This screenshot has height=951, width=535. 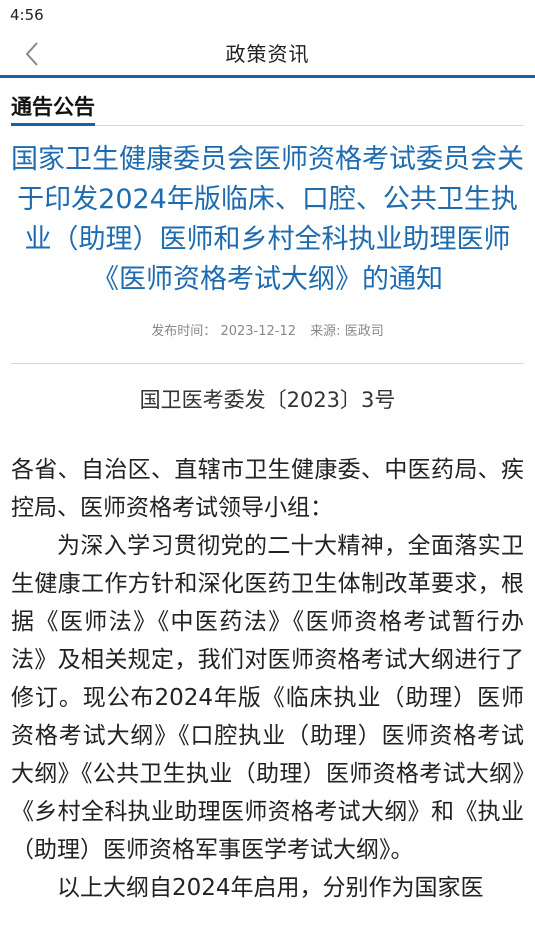 What do you see at coordinates (364, 331) in the screenshot?
I see `source-value: 医政司` at bounding box center [364, 331].